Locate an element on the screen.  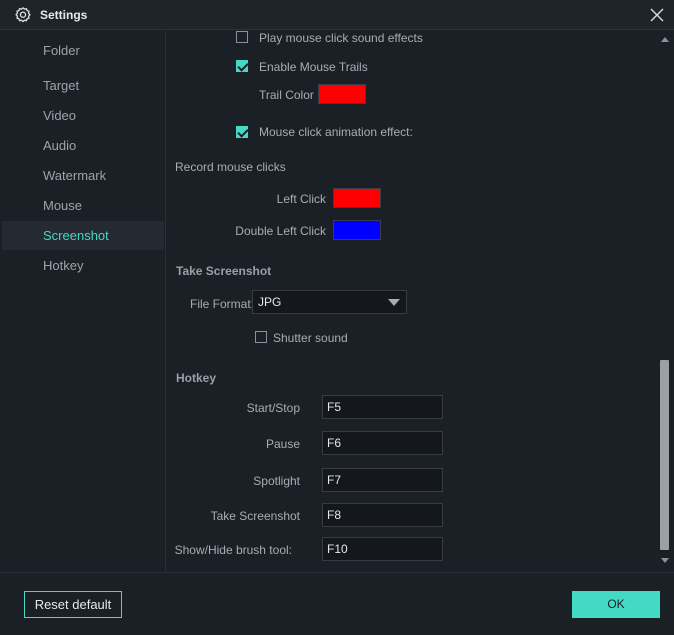
hotkey-pause-input: F6 is located at coordinates (382, 443).